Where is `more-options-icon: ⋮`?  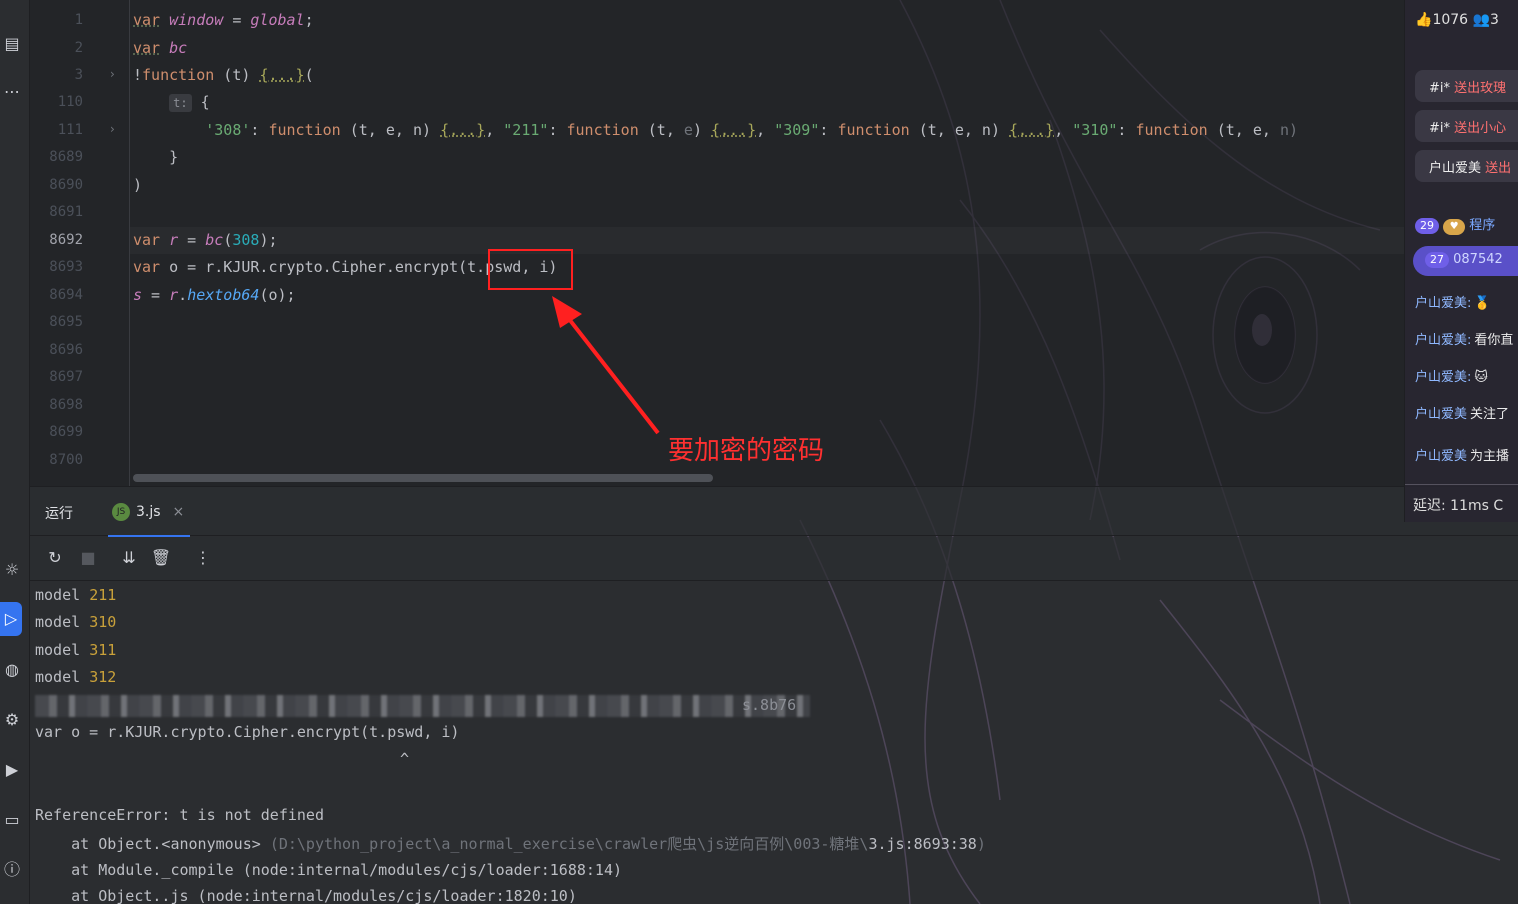
more-options-icon: ⋮ is located at coordinates (203, 558).